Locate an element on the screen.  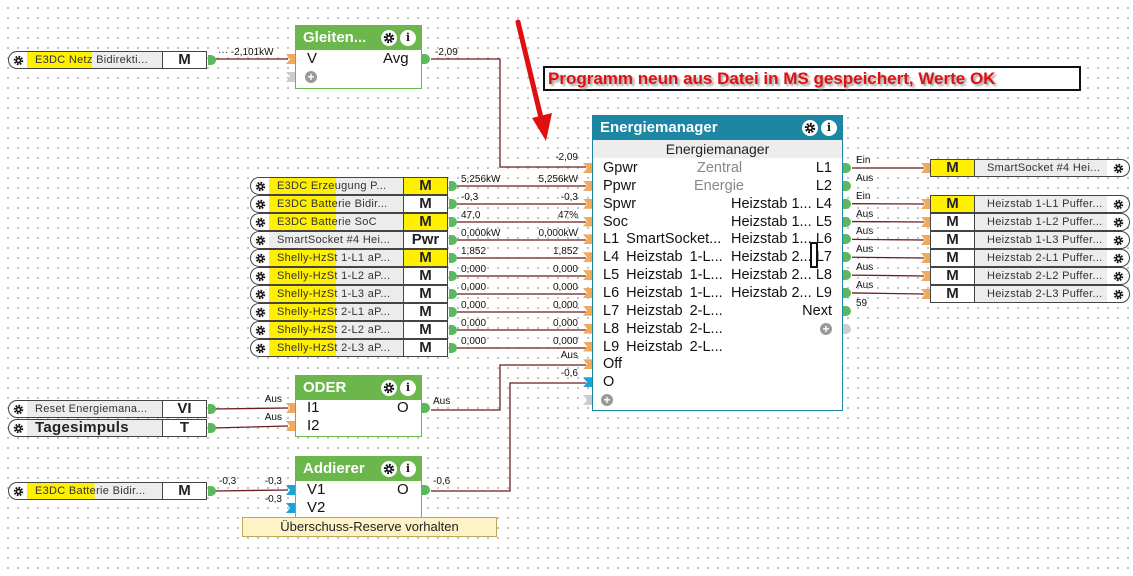
add-output-icon: + is located at coordinates (826, 328).